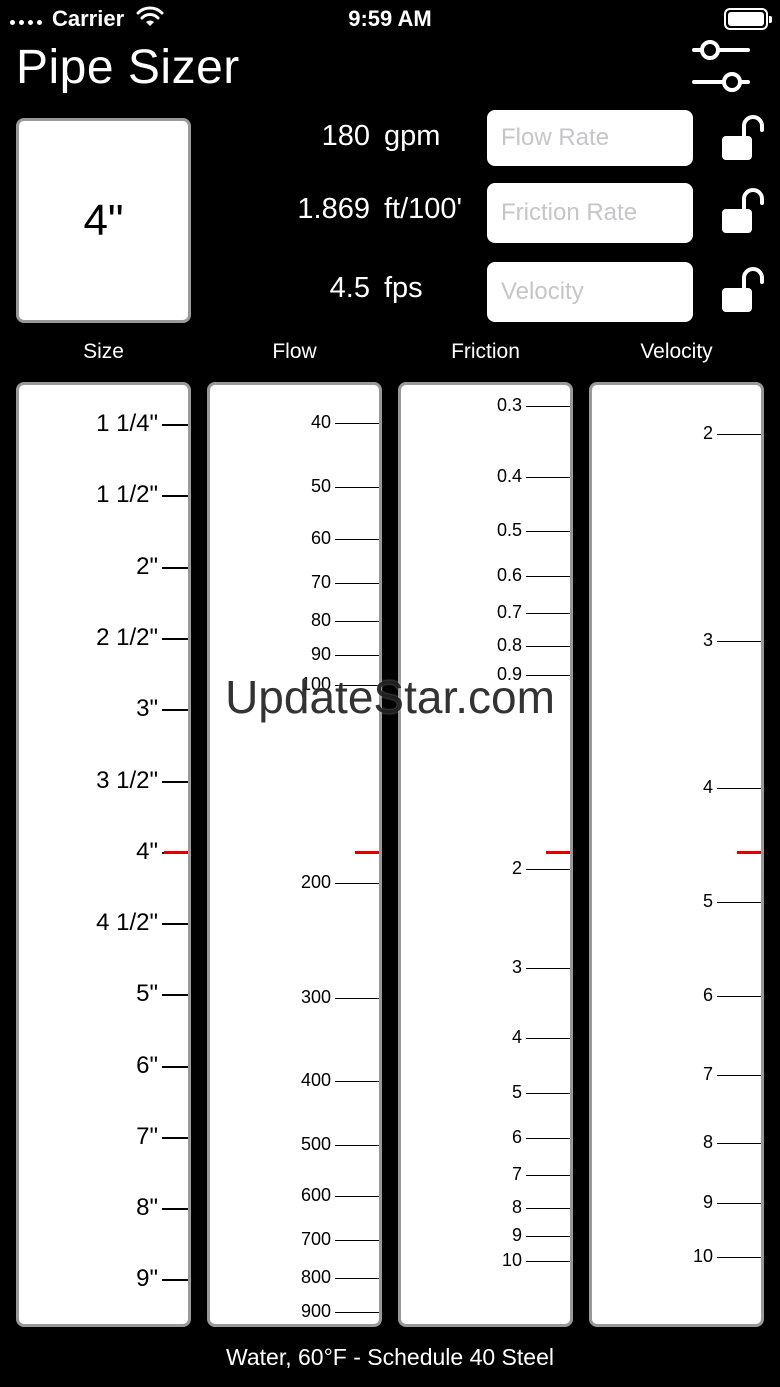 The image size is (780, 1387). Describe the element at coordinates (320, 486) in the screenshot. I see `flow-tick-label: 50` at that location.